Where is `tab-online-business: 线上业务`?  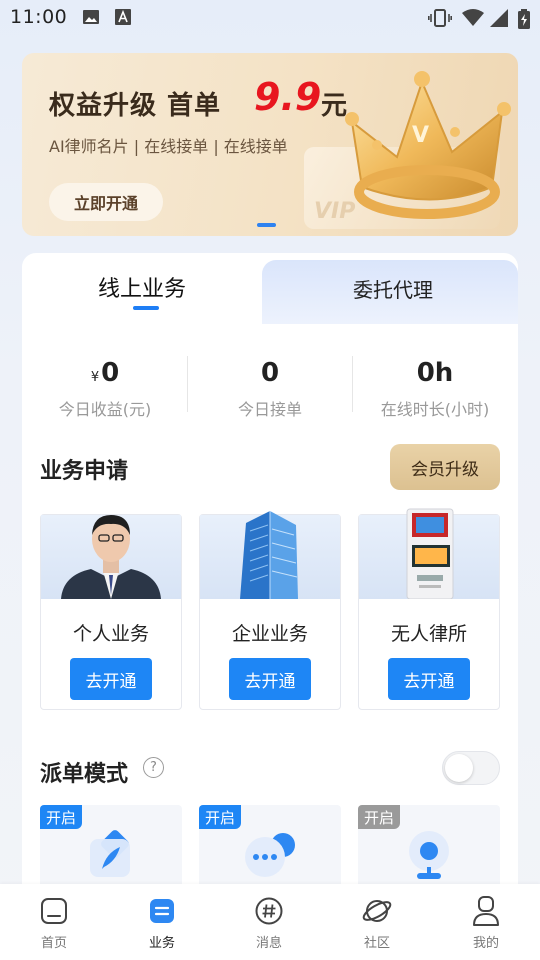 tab-online-business: 线上业务 is located at coordinates (142, 287).